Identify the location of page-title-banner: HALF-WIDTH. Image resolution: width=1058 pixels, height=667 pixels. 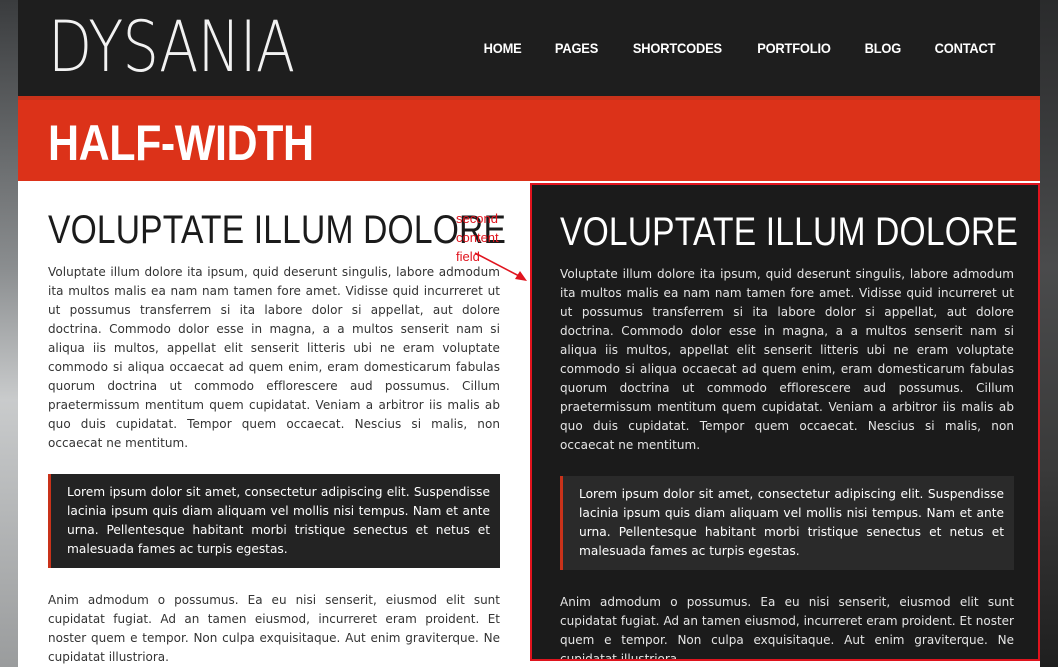
(529, 140).